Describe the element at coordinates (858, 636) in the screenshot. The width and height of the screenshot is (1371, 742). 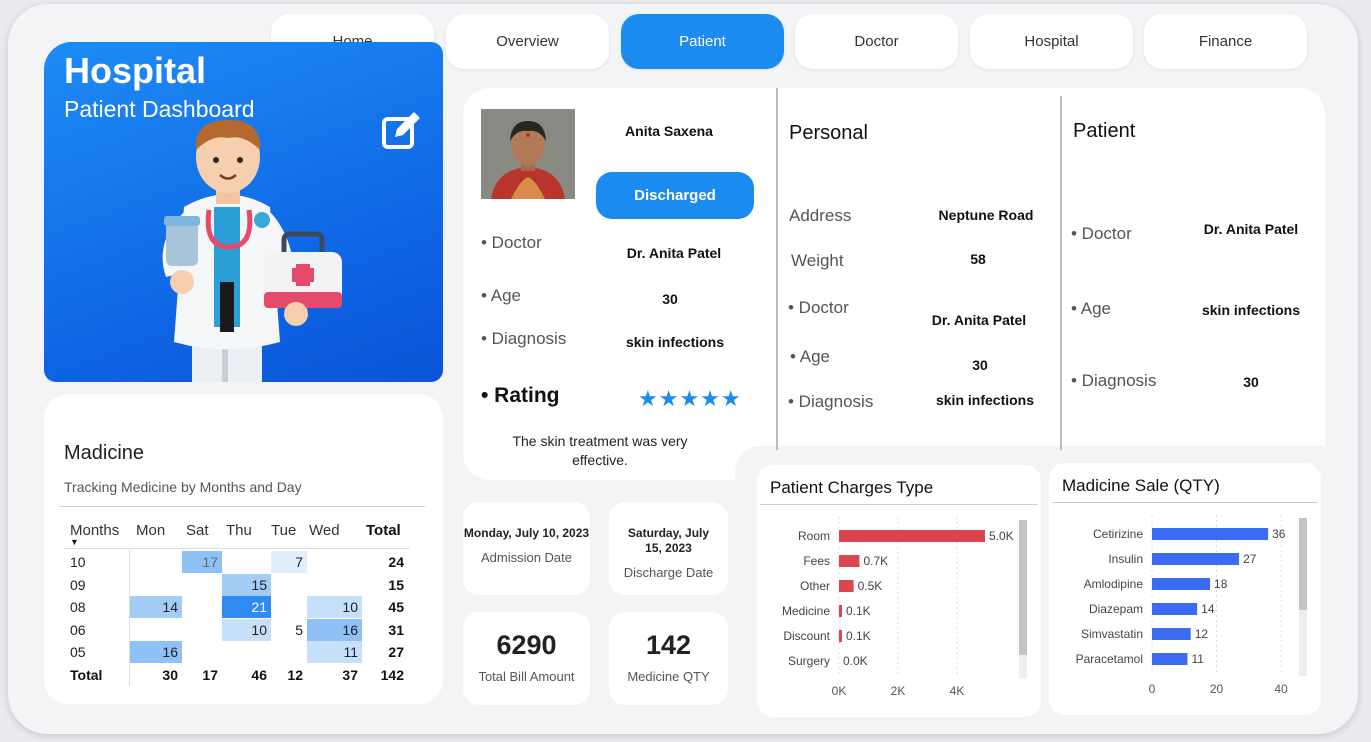
I see `data-label: 0.1K` at that location.